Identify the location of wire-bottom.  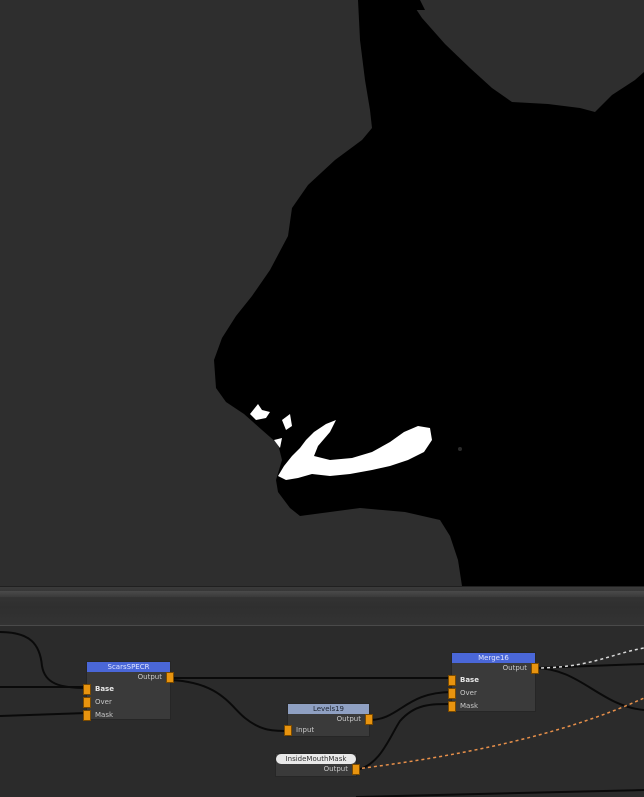
(499, 793).